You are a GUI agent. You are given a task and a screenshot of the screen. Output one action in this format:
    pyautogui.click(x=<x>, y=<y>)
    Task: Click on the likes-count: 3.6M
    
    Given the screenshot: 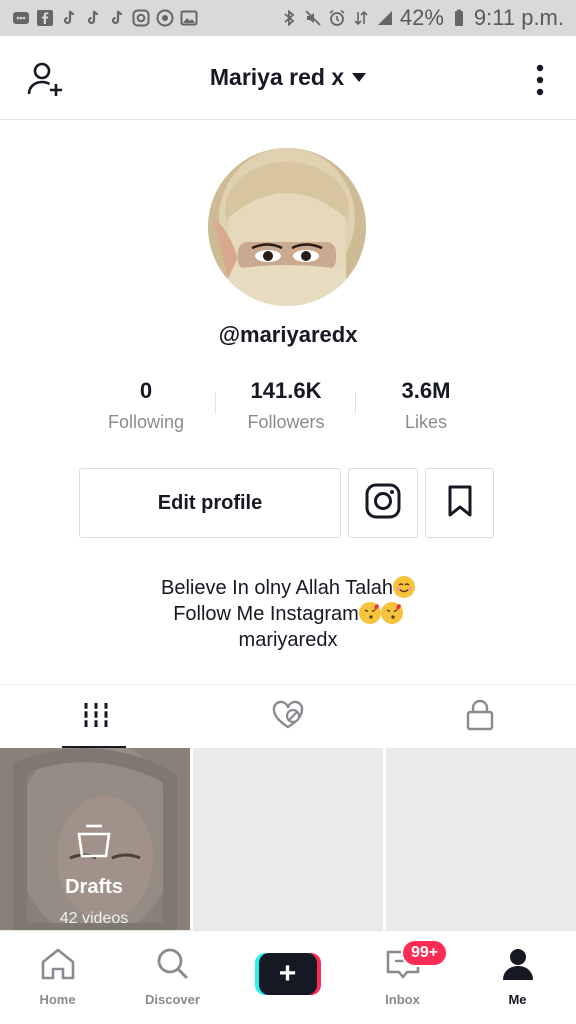 What is the action you would take?
    pyautogui.click(x=426, y=390)
    